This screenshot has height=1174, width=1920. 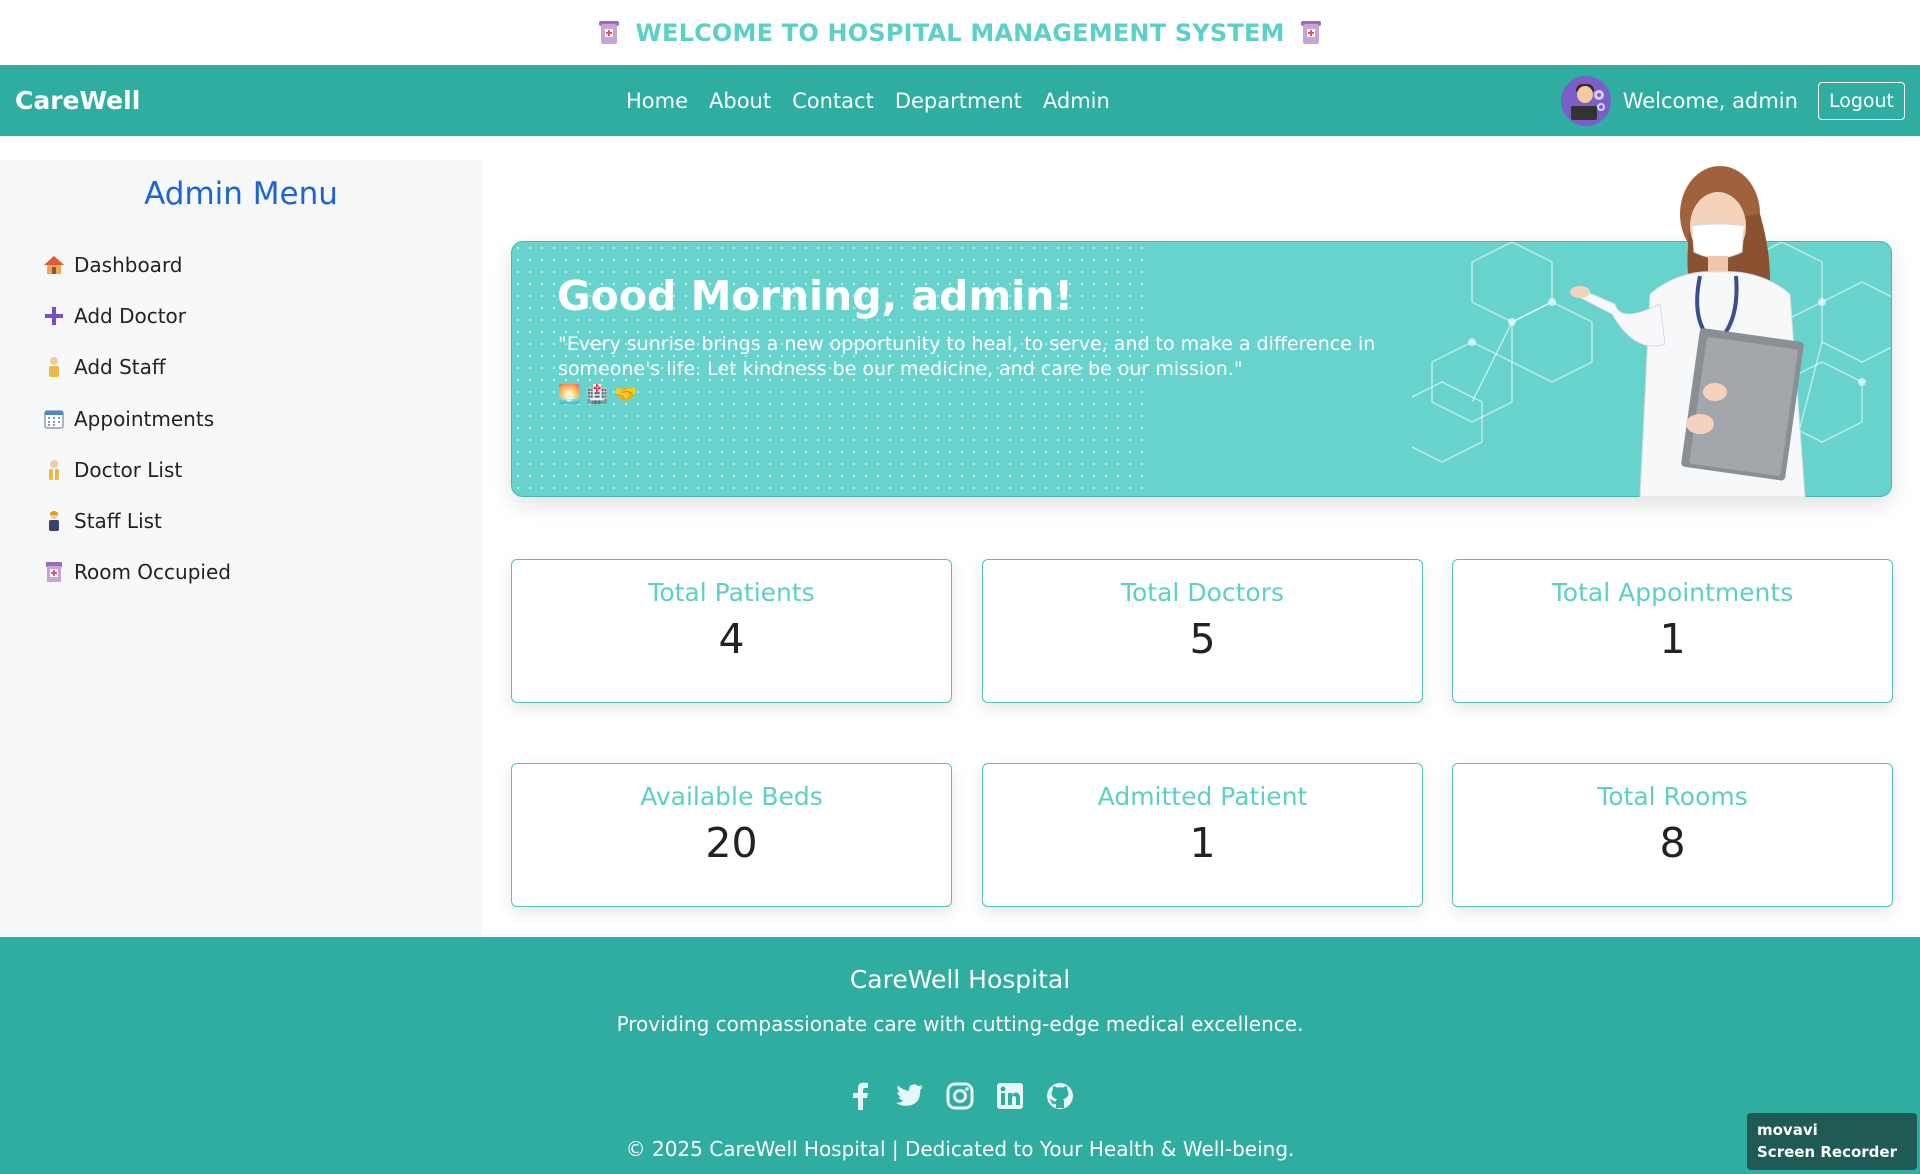 I want to click on sidebar-item-dashboard: Dashboard, so click(x=136, y=264).